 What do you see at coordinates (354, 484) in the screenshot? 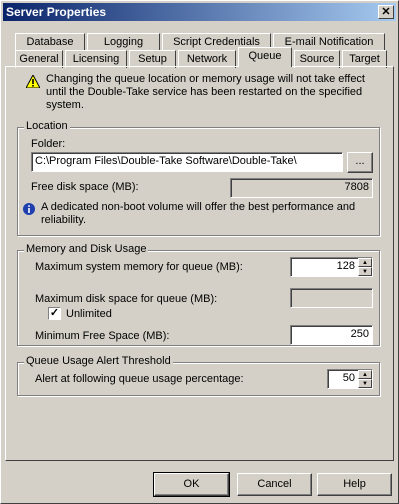
I see `help-button: Help` at bounding box center [354, 484].